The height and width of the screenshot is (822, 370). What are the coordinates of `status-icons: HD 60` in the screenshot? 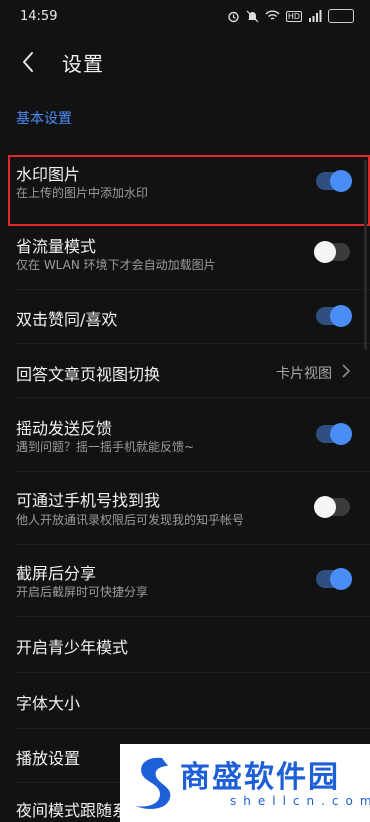 It's located at (290, 16).